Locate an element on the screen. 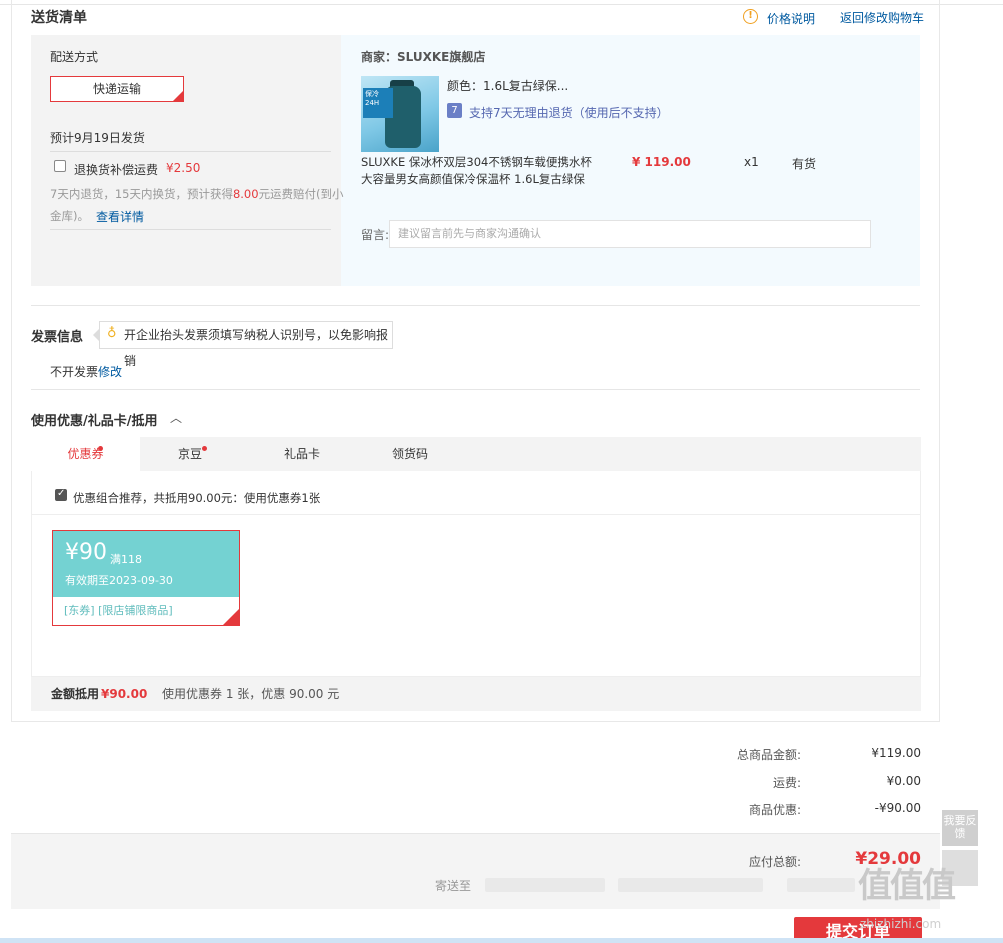  coupon-card: ¥90 满118 有效期至2023-09-30 [东券] [限店铺限商品] is located at coordinates (146, 578).